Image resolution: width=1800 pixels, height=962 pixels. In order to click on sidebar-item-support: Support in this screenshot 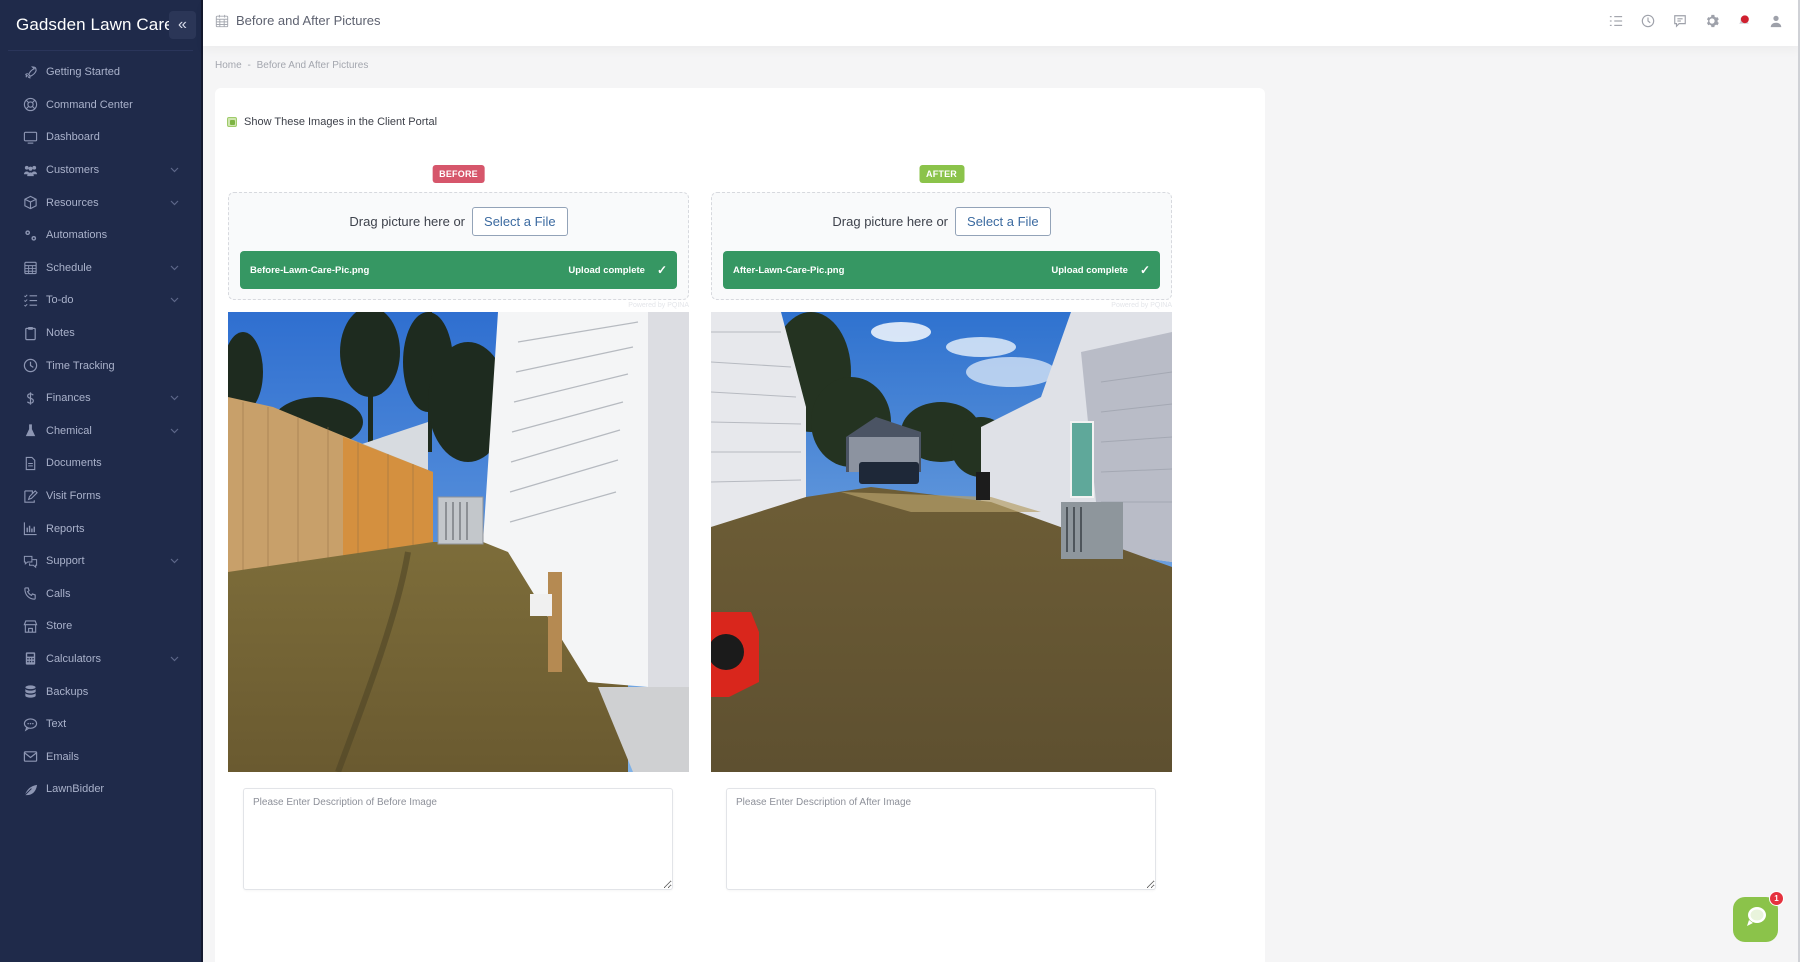, I will do `click(100, 561)`.